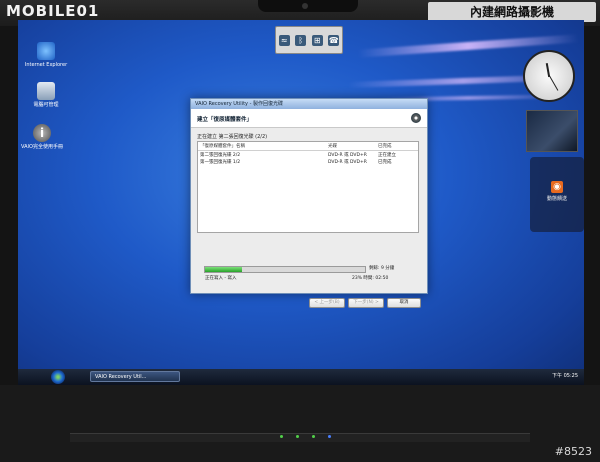  I want to click on webcam-icon, so click(305, 6).